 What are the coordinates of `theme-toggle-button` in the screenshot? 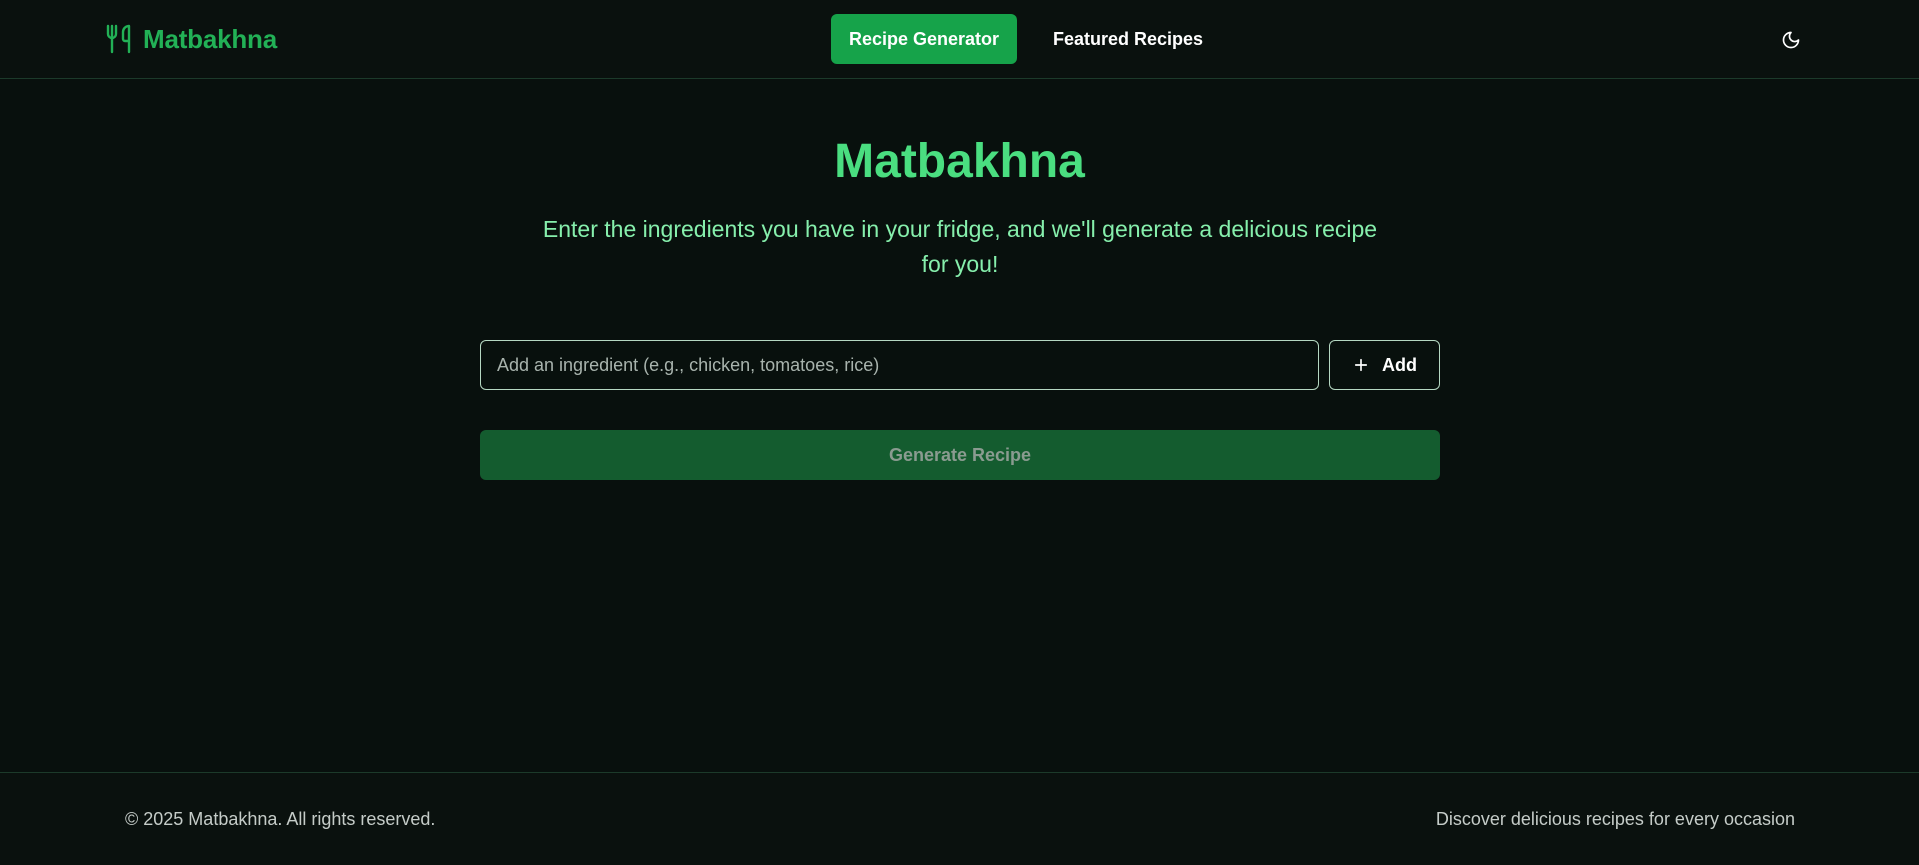 It's located at (1791, 40).